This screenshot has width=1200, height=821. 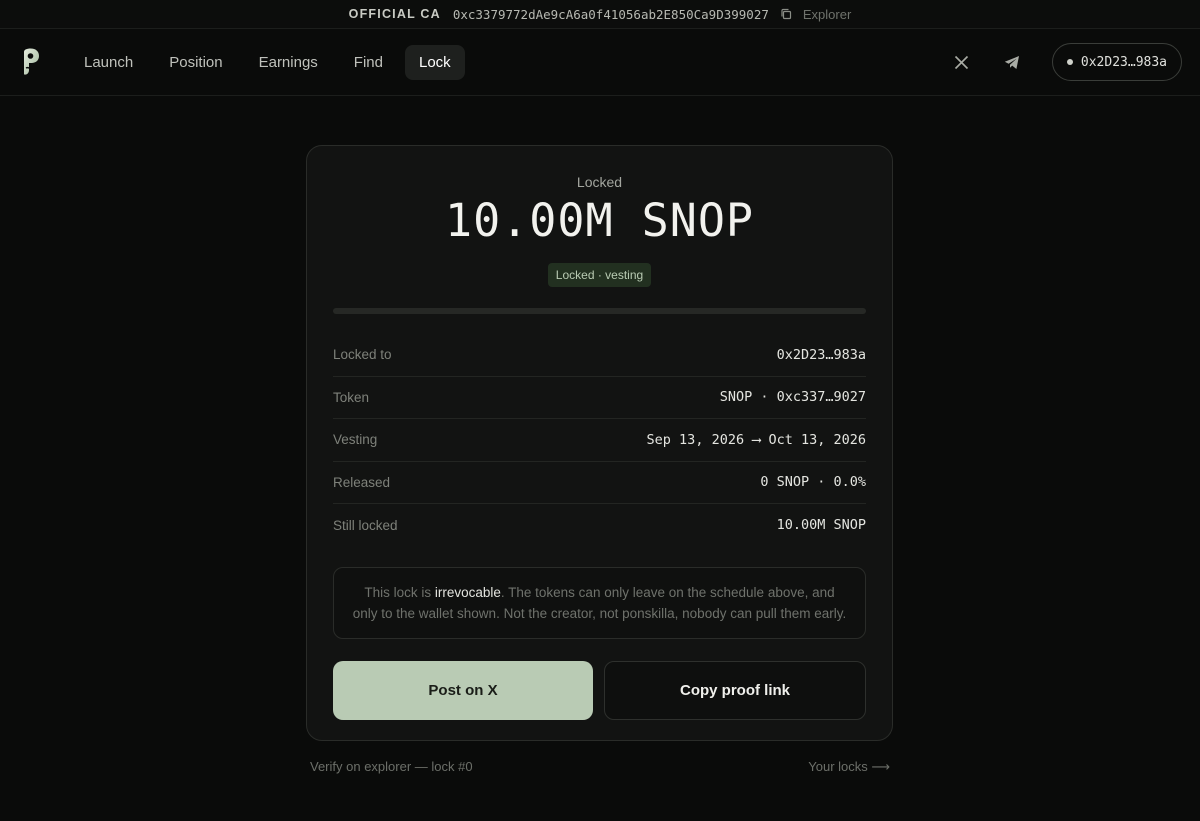 What do you see at coordinates (391, 767) in the screenshot?
I see `verify-on-explorer-link: Verify on explorer — lock #0` at bounding box center [391, 767].